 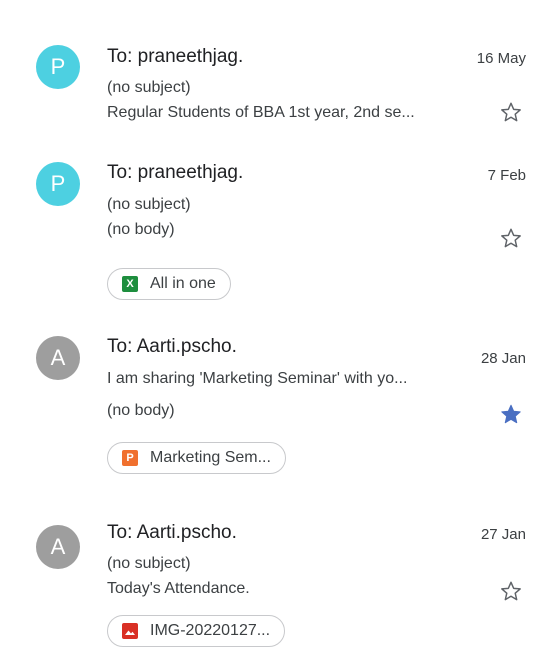 I want to click on email-date: 27 Jan, so click(x=503, y=534).